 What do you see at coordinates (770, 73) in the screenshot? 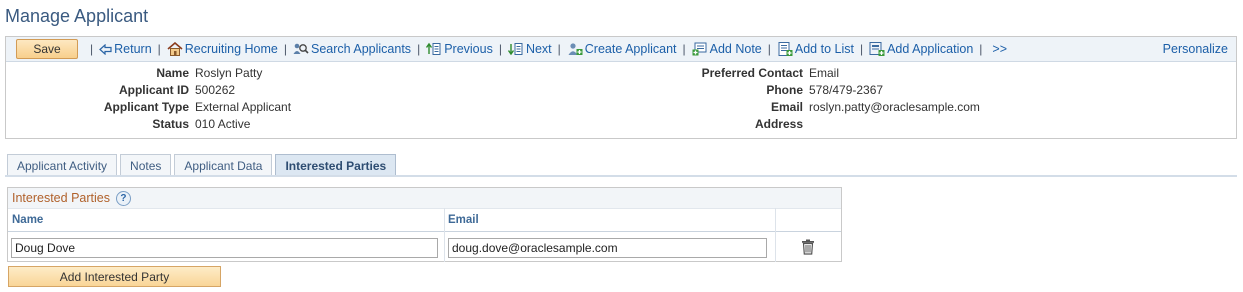
I see `summary-row-preferred-contact: Preferred Contact Email` at bounding box center [770, 73].